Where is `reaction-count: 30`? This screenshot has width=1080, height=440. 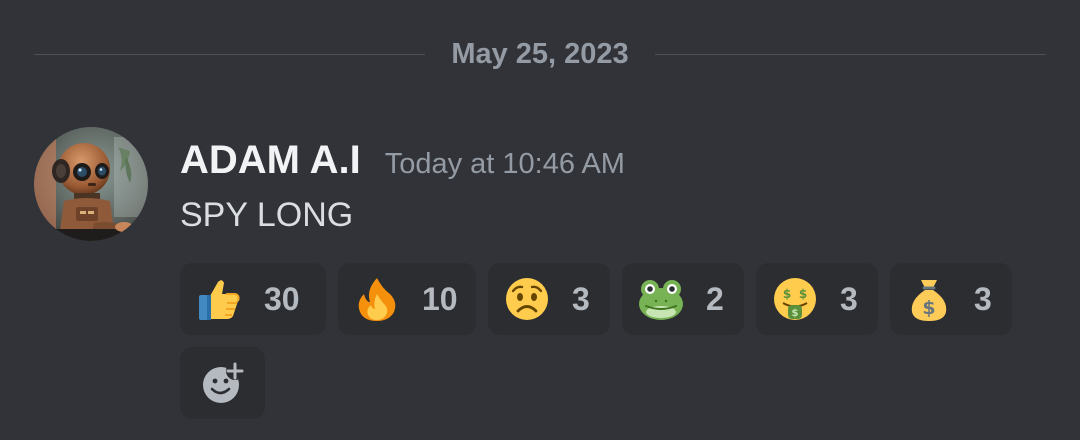 reaction-count: 30 is located at coordinates (282, 298).